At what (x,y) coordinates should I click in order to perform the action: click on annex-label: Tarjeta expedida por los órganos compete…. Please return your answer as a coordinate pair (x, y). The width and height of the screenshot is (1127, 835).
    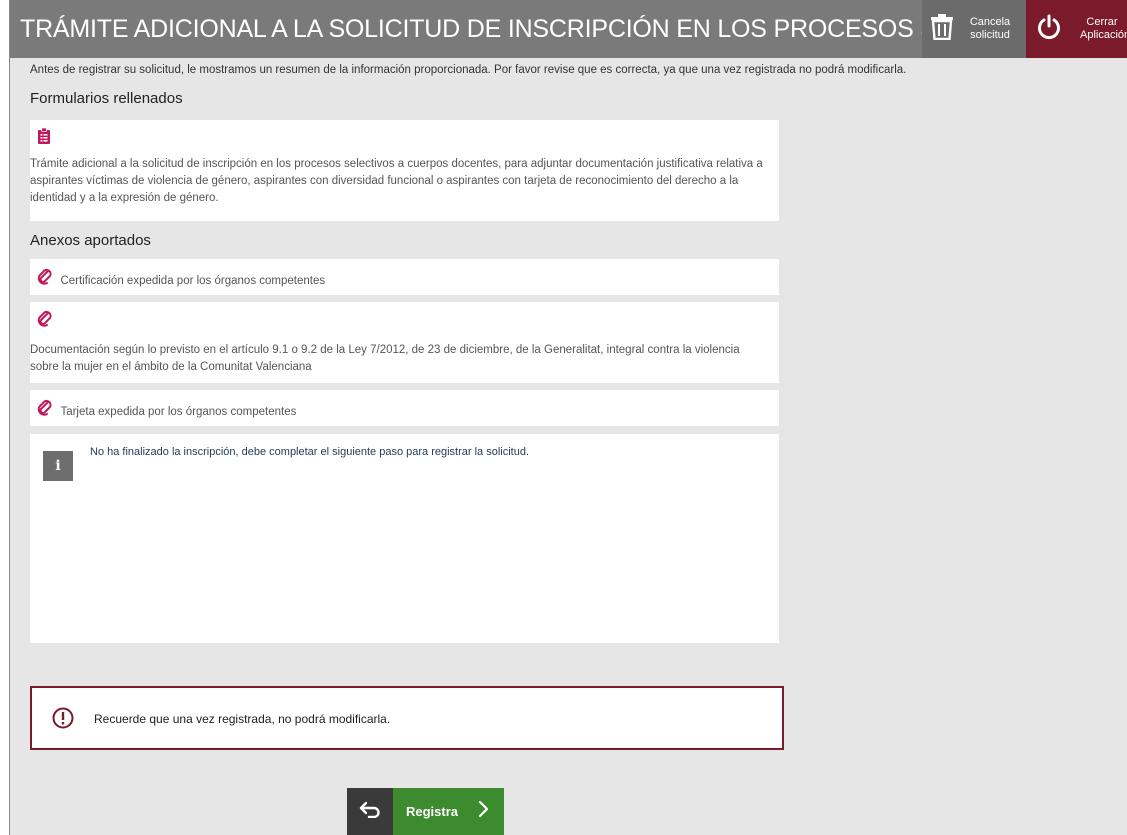
    Looking at the image, I should click on (178, 411).